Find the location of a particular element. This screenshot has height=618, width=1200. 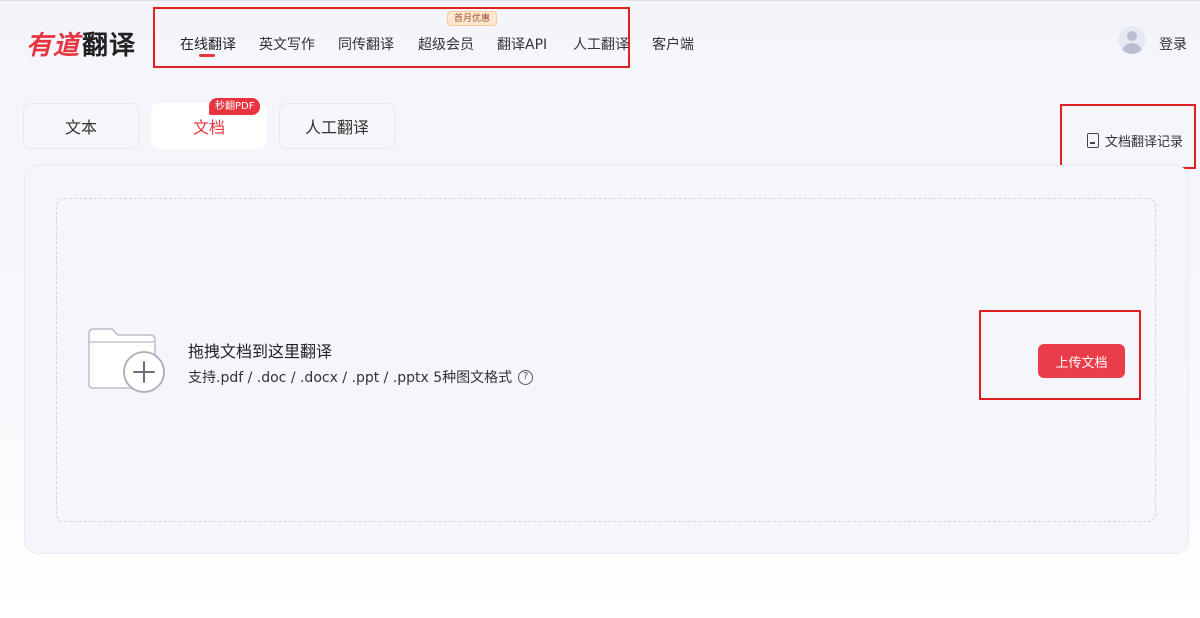

nav-item-client: 客户端 is located at coordinates (673, 44).